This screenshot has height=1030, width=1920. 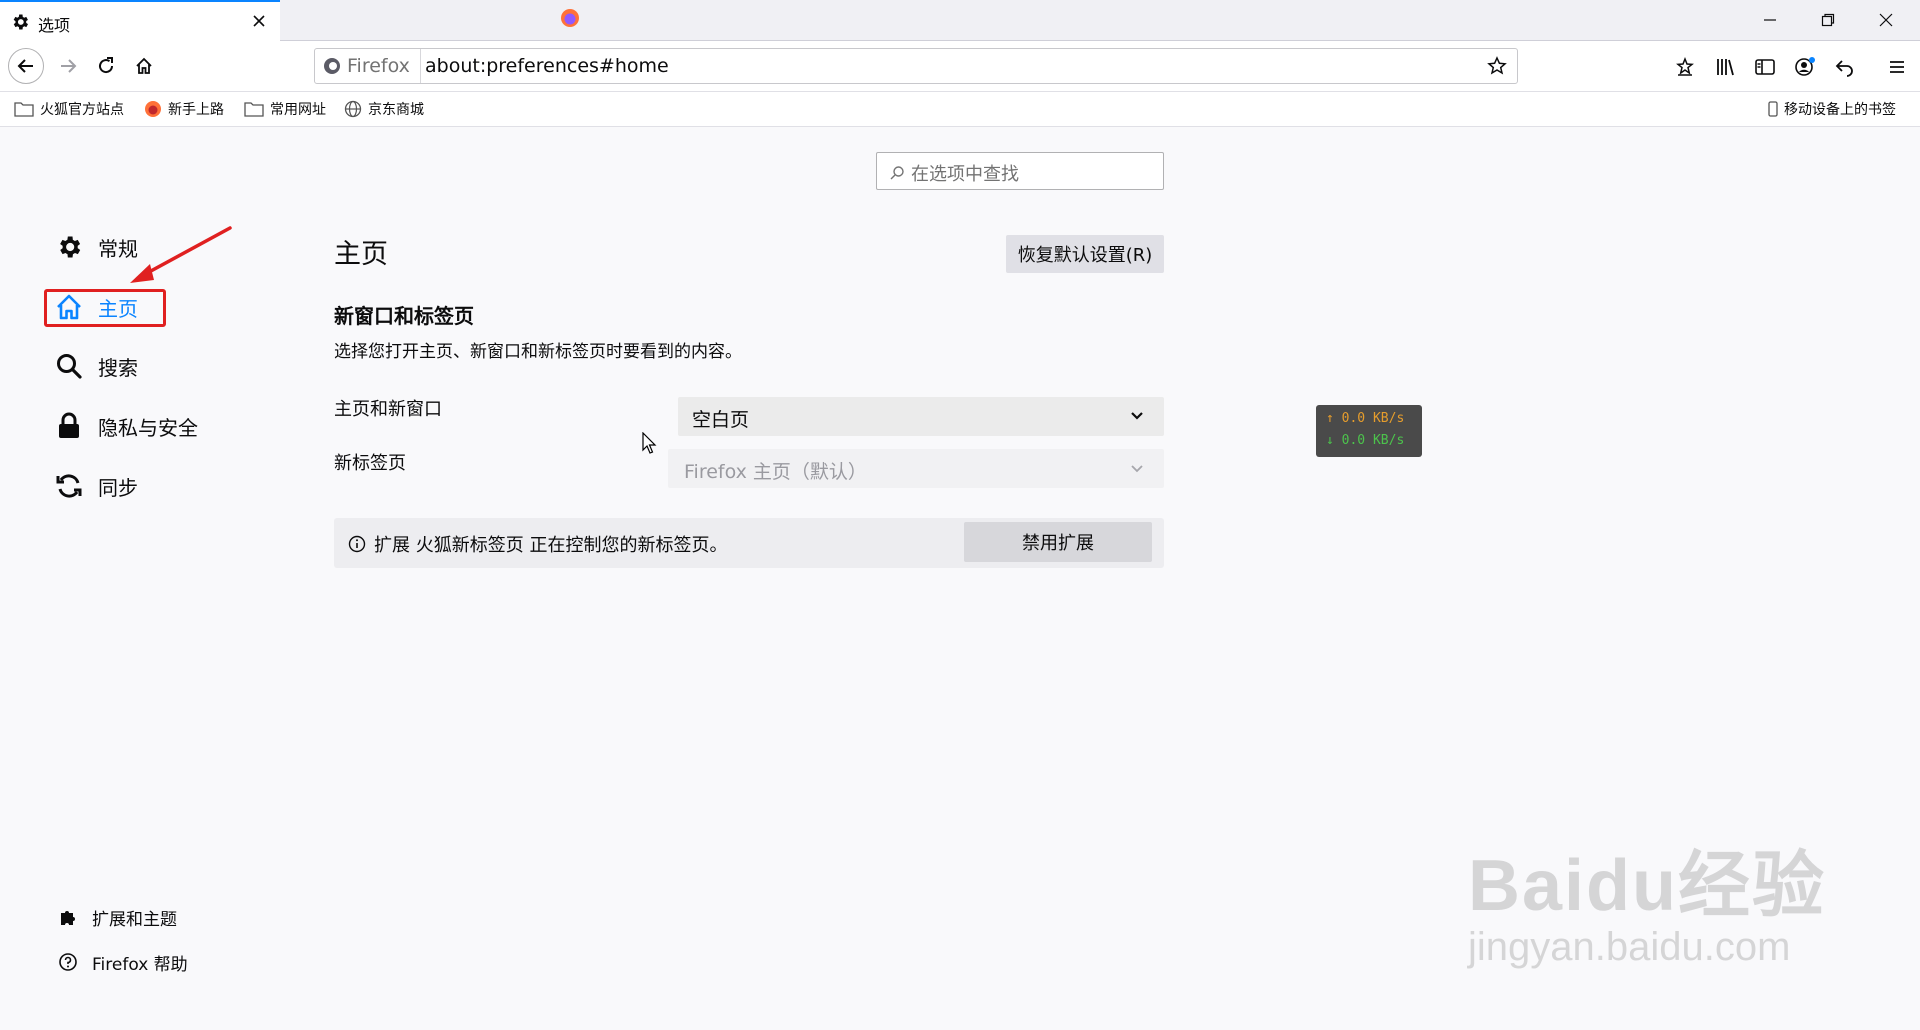 What do you see at coordinates (1725, 67) in the screenshot?
I see `library-icon` at bounding box center [1725, 67].